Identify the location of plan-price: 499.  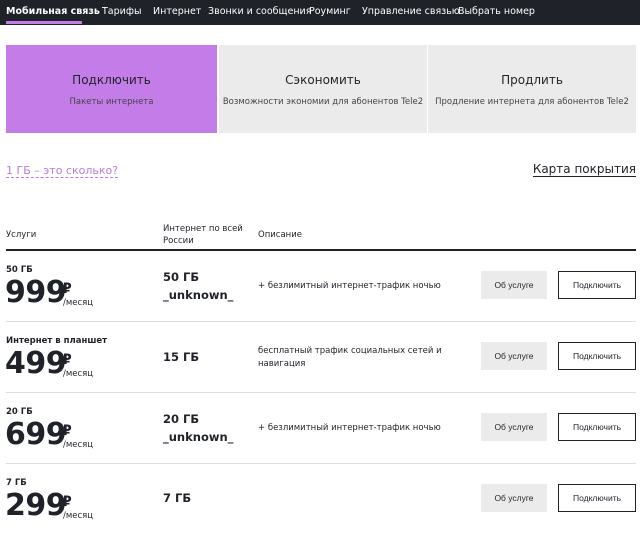
(36, 363).